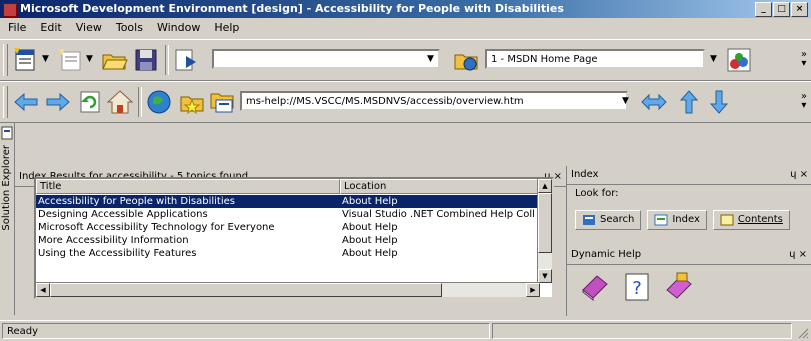  Describe the element at coordinates (689, 102) in the screenshot. I see `previous-topic-icon` at that location.